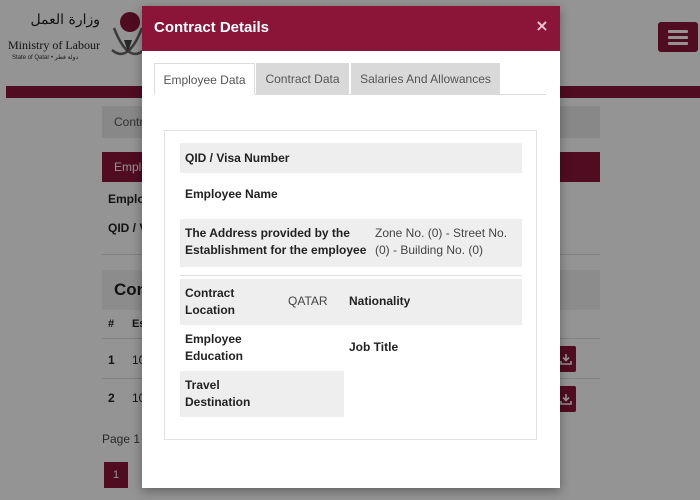 This screenshot has width=700, height=500. What do you see at coordinates (380, 301) in the screenshot?
I see `nationality-label: Nationality` at bounding box center [380, 301].